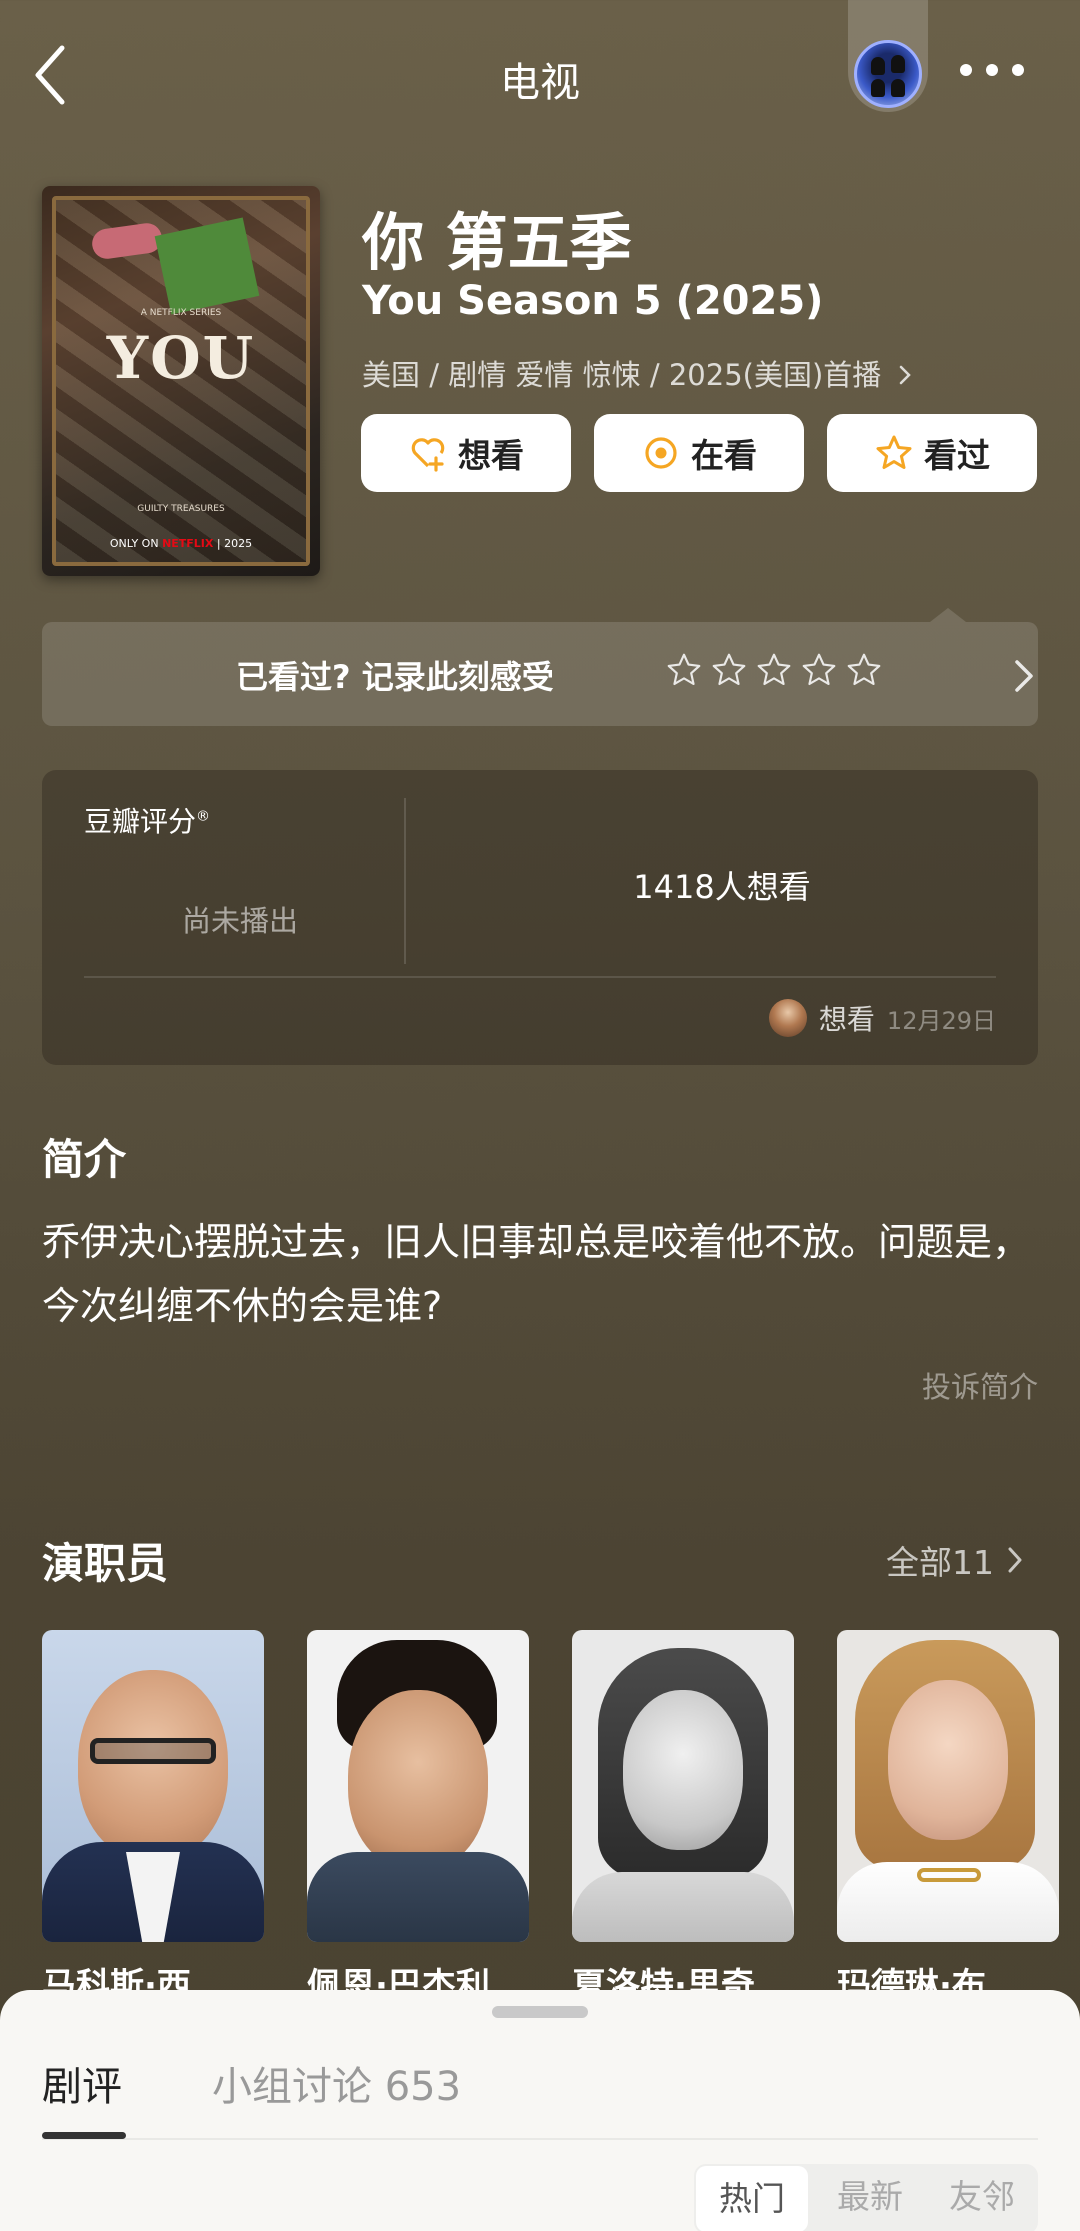 The image size is (1080, 2231). I want to click on tab-reviews: 剧评, so click(82, 2083).